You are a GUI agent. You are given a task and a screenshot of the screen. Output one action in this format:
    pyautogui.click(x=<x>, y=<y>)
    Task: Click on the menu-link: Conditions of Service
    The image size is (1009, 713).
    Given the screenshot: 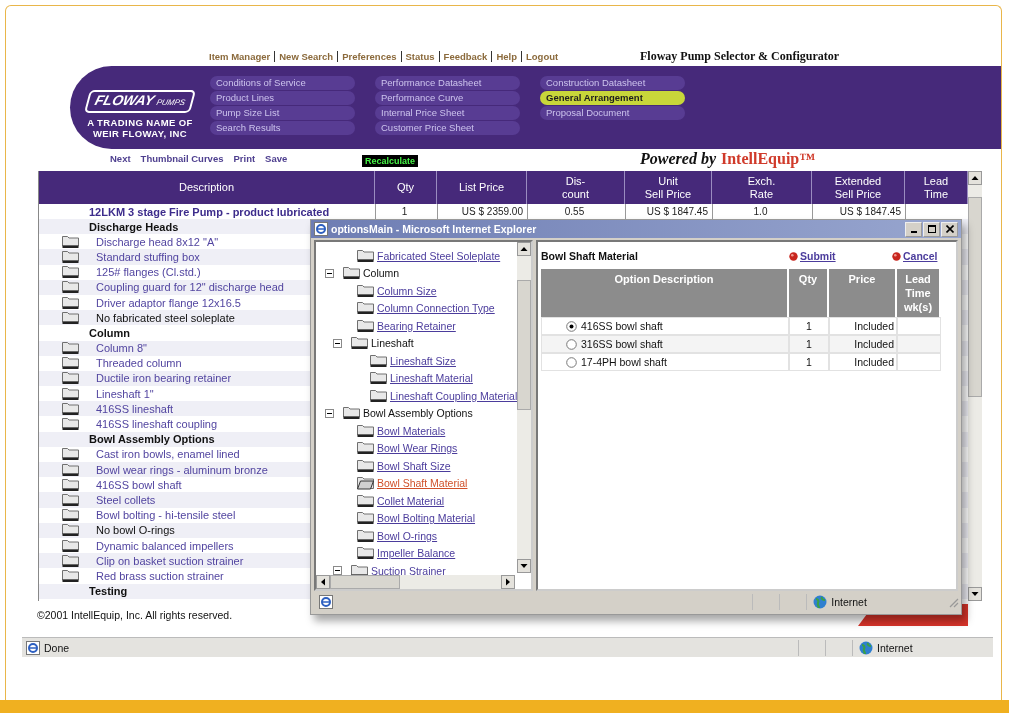 What is the action you would take?
    pyautogui.click(x=282, y=83)
    